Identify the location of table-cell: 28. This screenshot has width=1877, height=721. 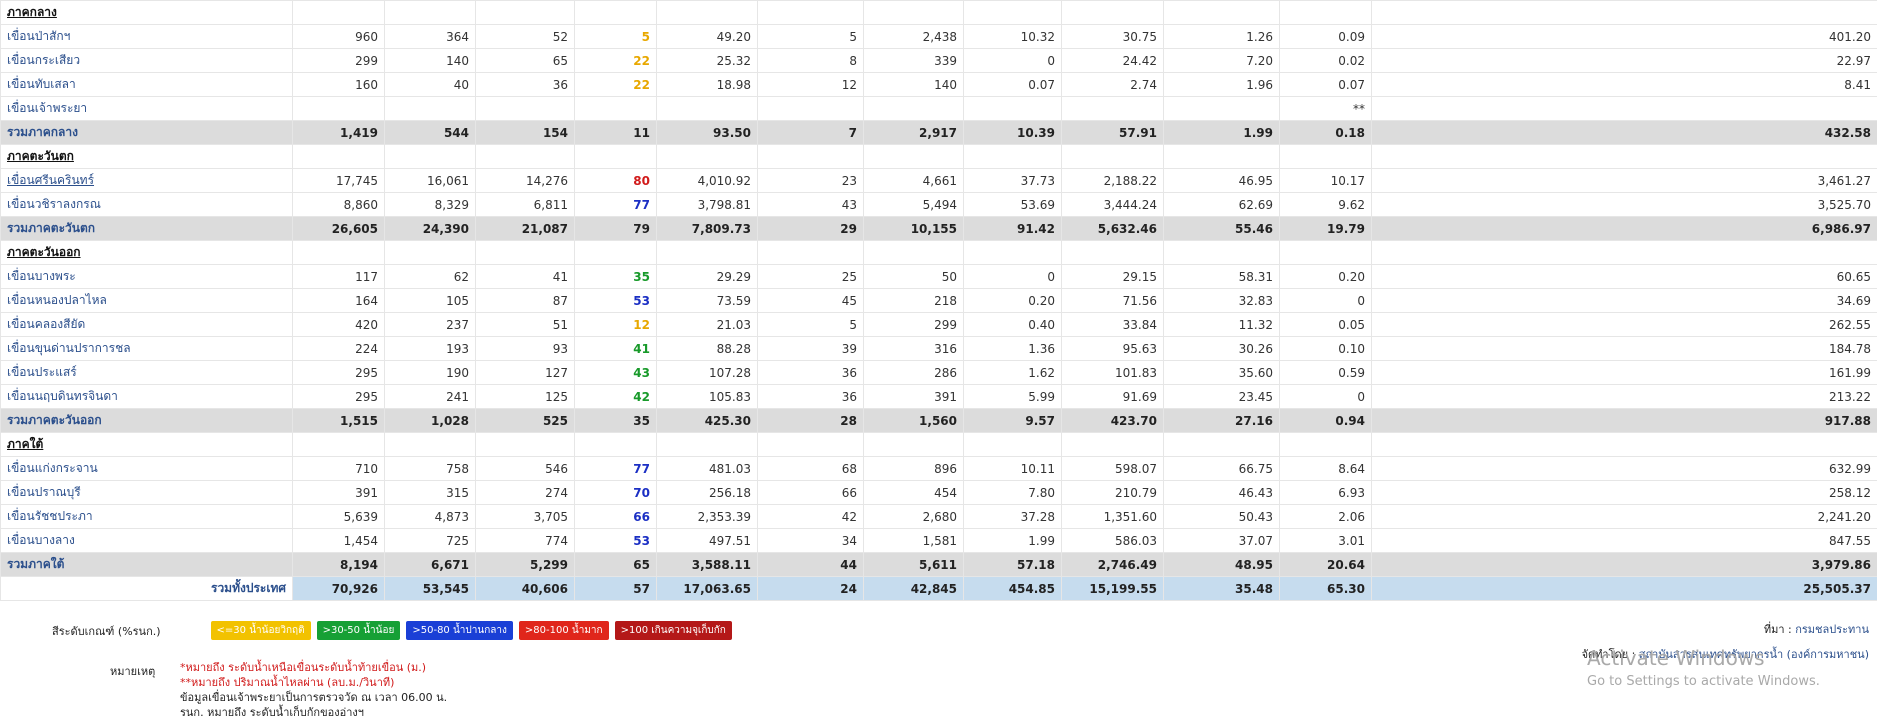
(810, 420).